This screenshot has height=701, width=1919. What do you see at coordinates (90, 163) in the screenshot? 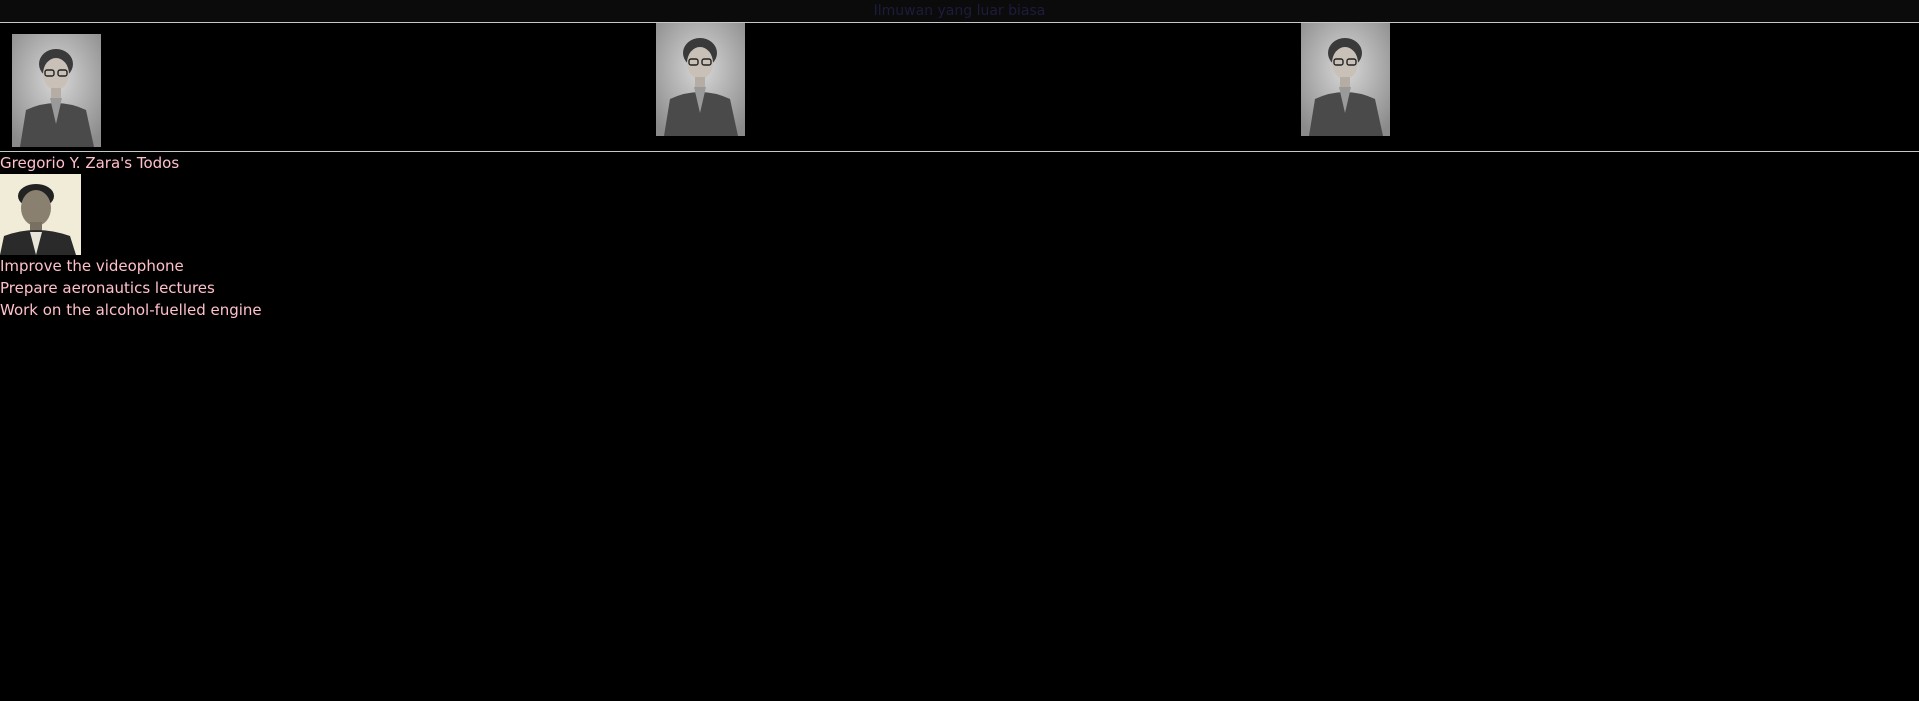
I see `todos-heading: Gregorio Y. Zara's Todos` at bounding box center [90, 163].